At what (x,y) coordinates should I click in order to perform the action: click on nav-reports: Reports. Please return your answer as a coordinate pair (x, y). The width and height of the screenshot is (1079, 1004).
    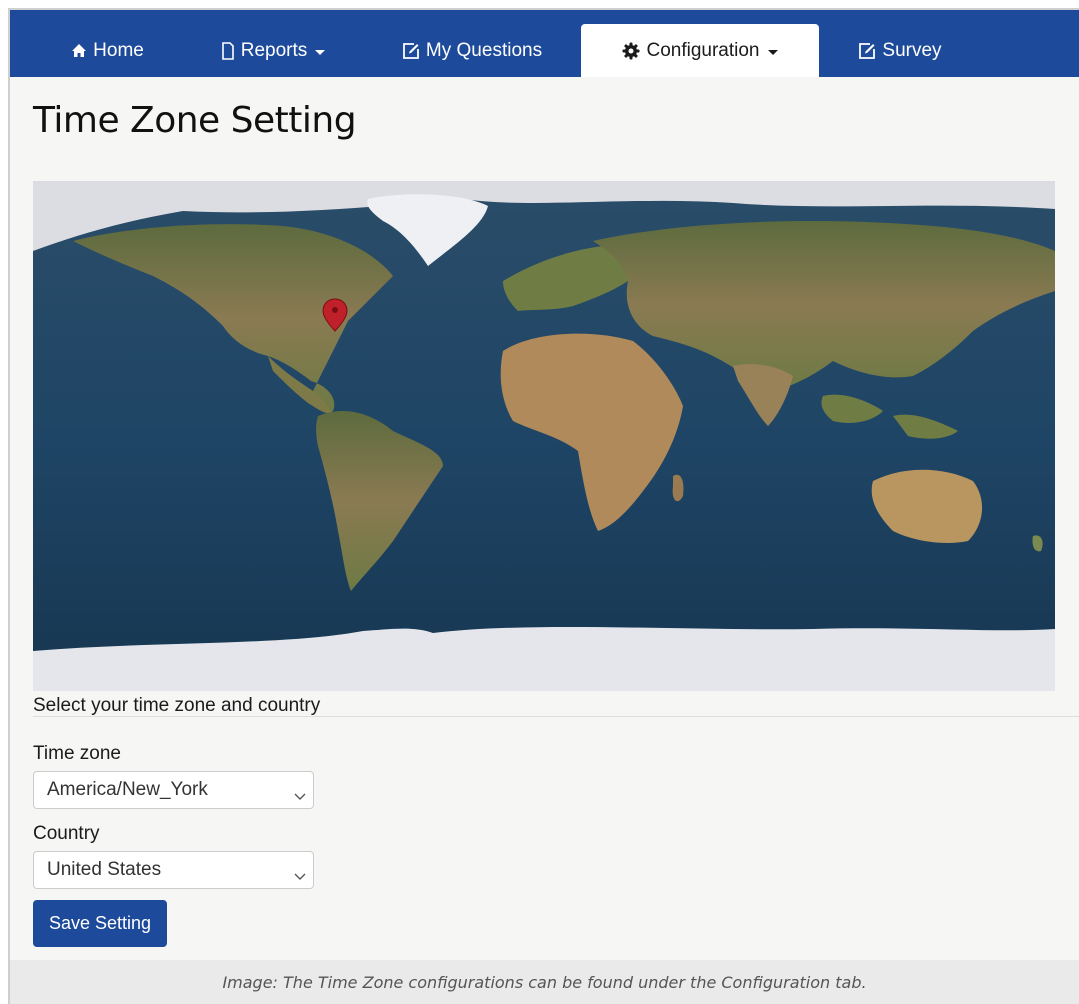
    Looking at the image, I should click on (273, 50).